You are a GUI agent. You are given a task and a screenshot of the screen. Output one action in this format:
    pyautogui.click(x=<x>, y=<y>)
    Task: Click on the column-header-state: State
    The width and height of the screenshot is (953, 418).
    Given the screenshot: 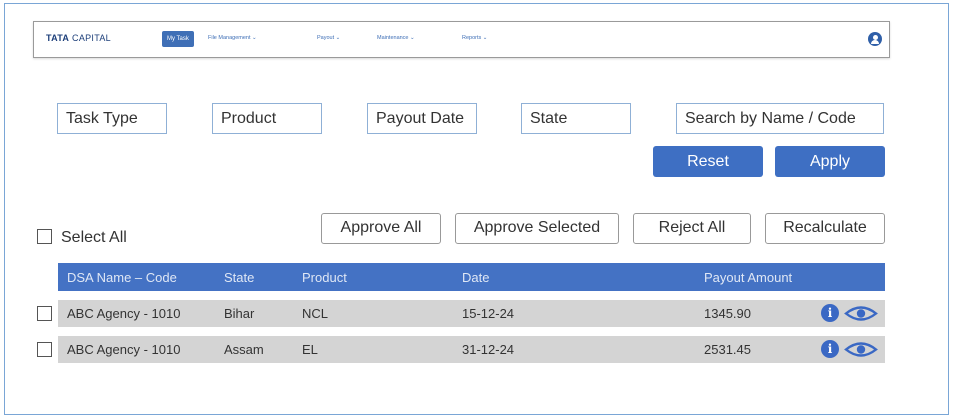 What is the action you would take?
    pyautogui.click(x=239, y=277)
    